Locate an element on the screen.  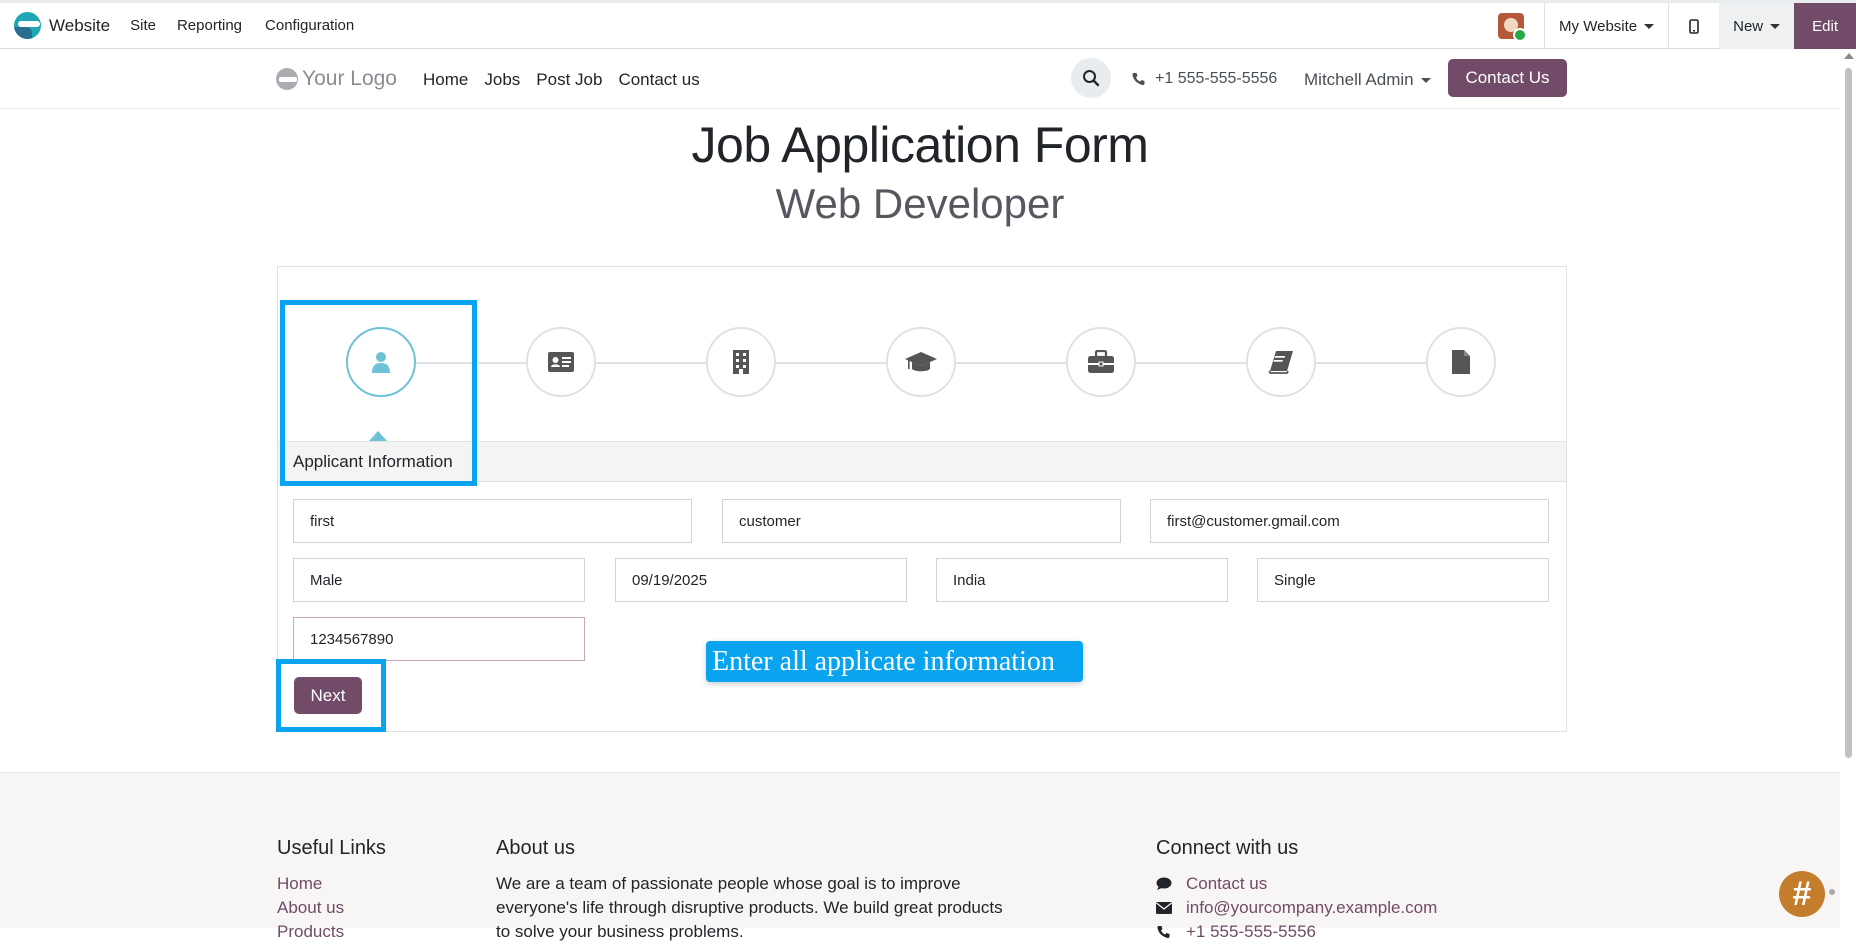
menu-site: Site is located at coordinates (143, 25).